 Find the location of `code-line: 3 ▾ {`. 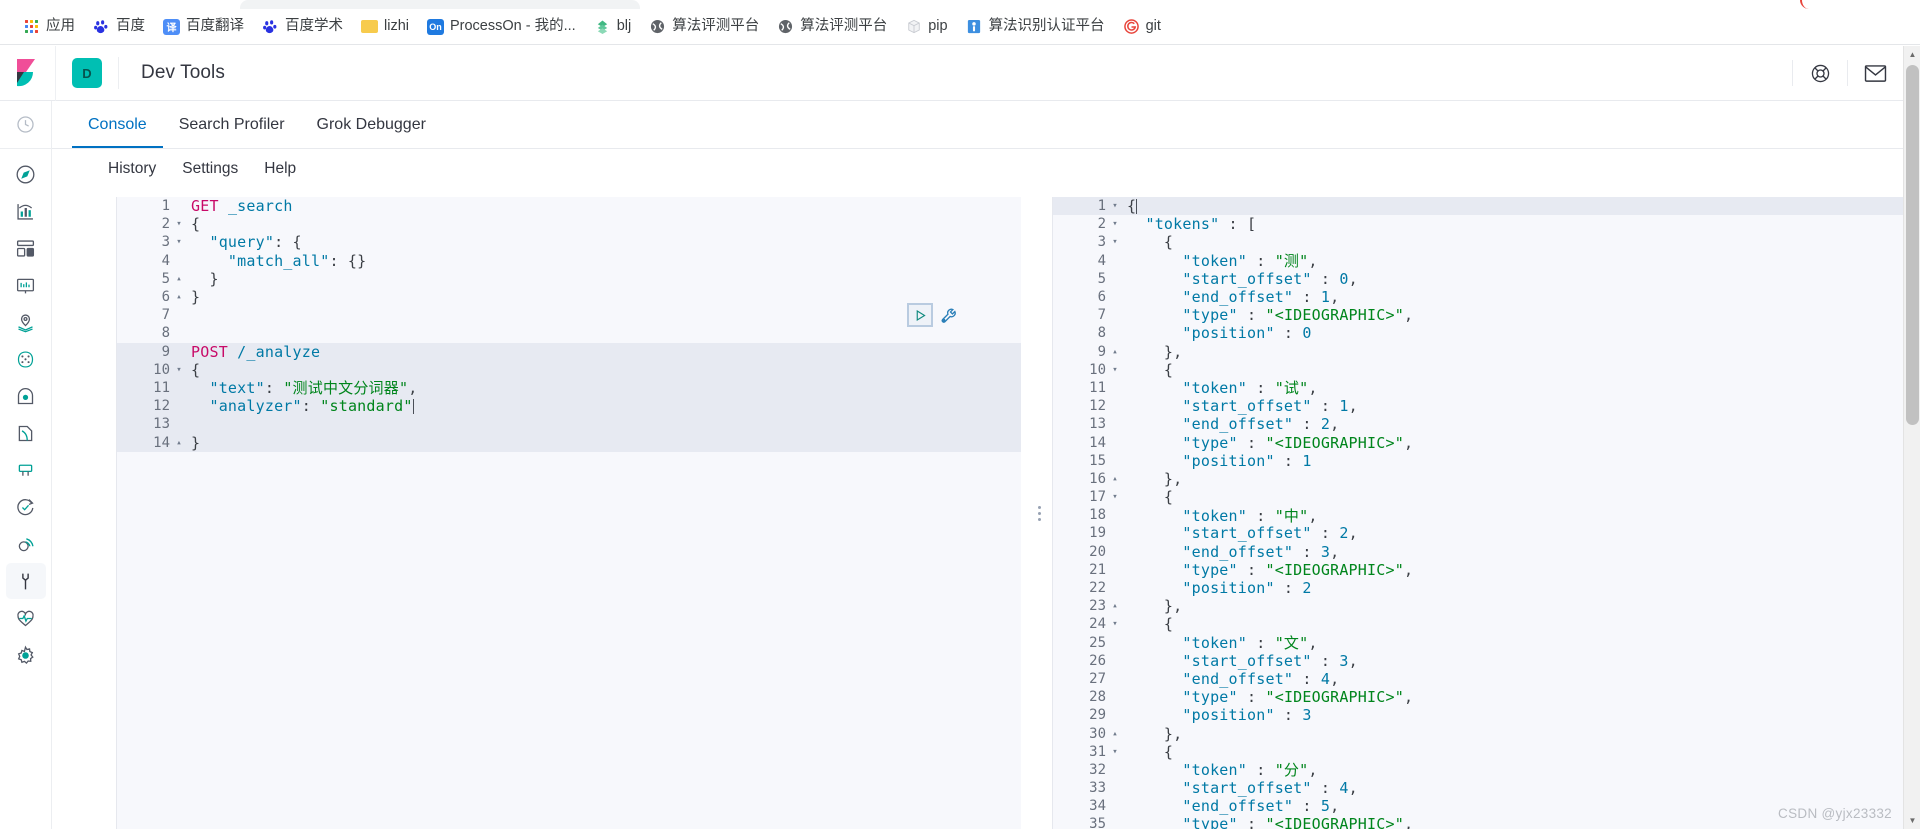

code-line: 3 ▾ { is located at coordinates (1486, 242).